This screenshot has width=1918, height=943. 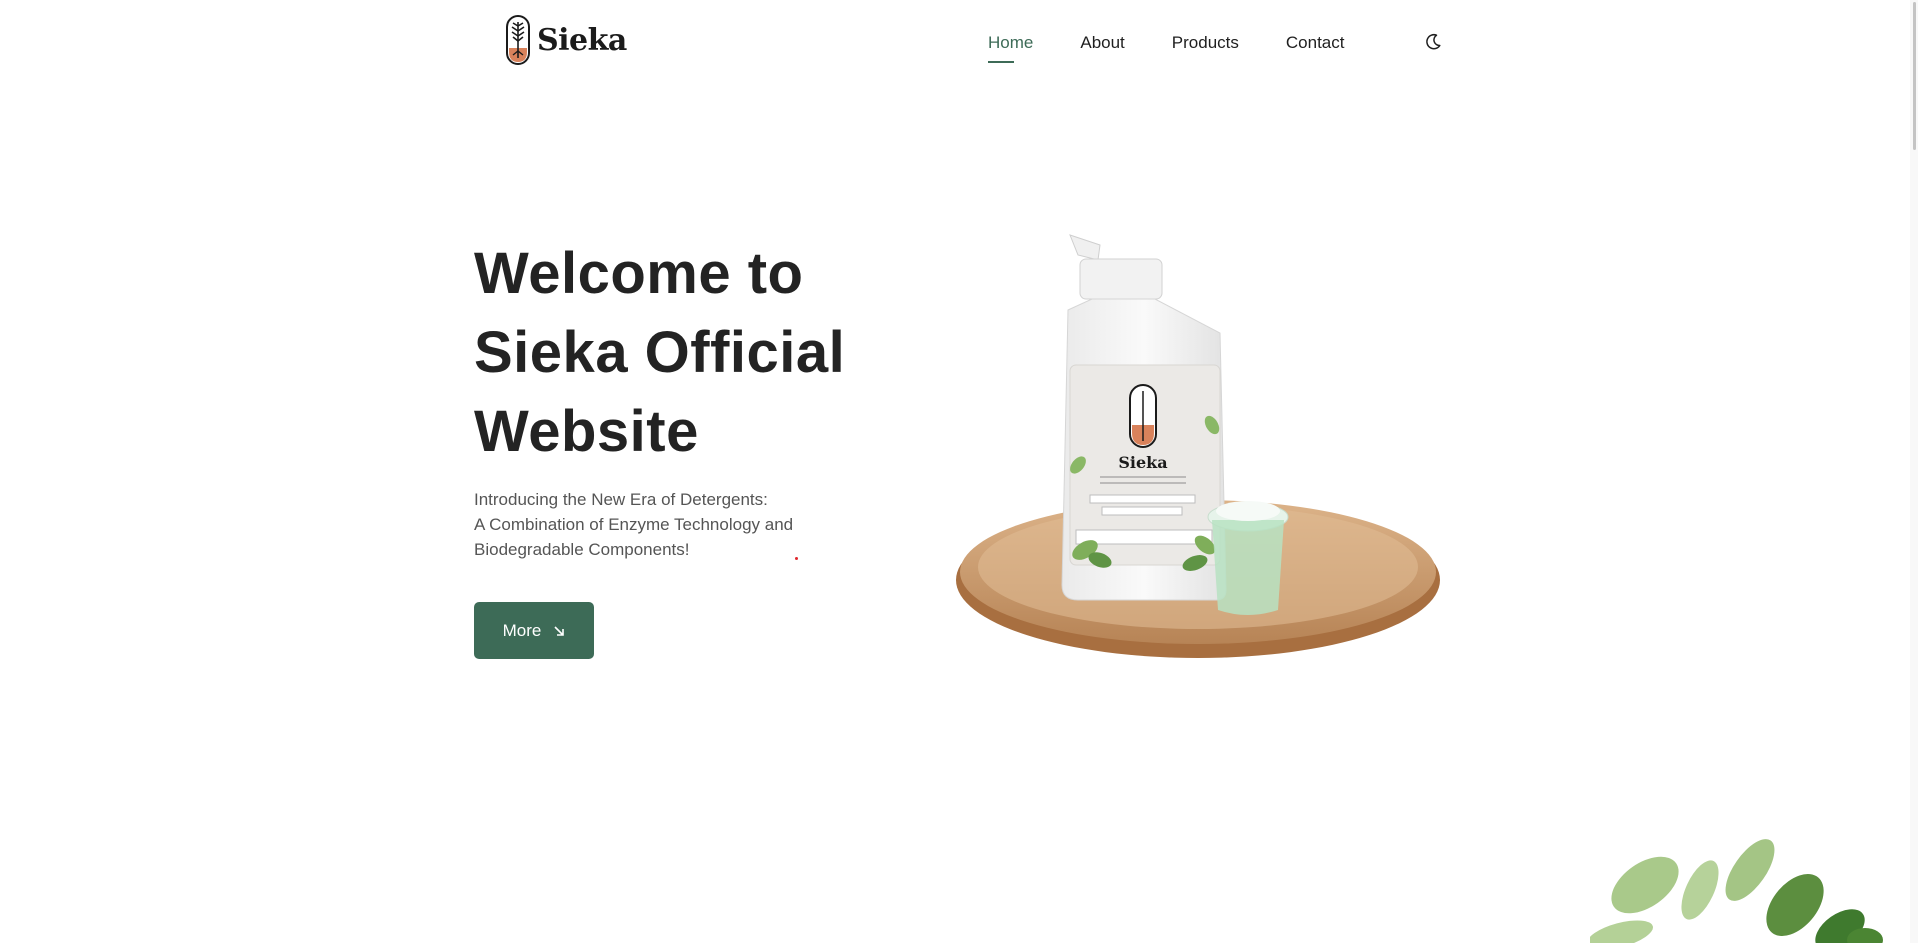 I want to click on moon-icon, so click(x=1433, y=42).